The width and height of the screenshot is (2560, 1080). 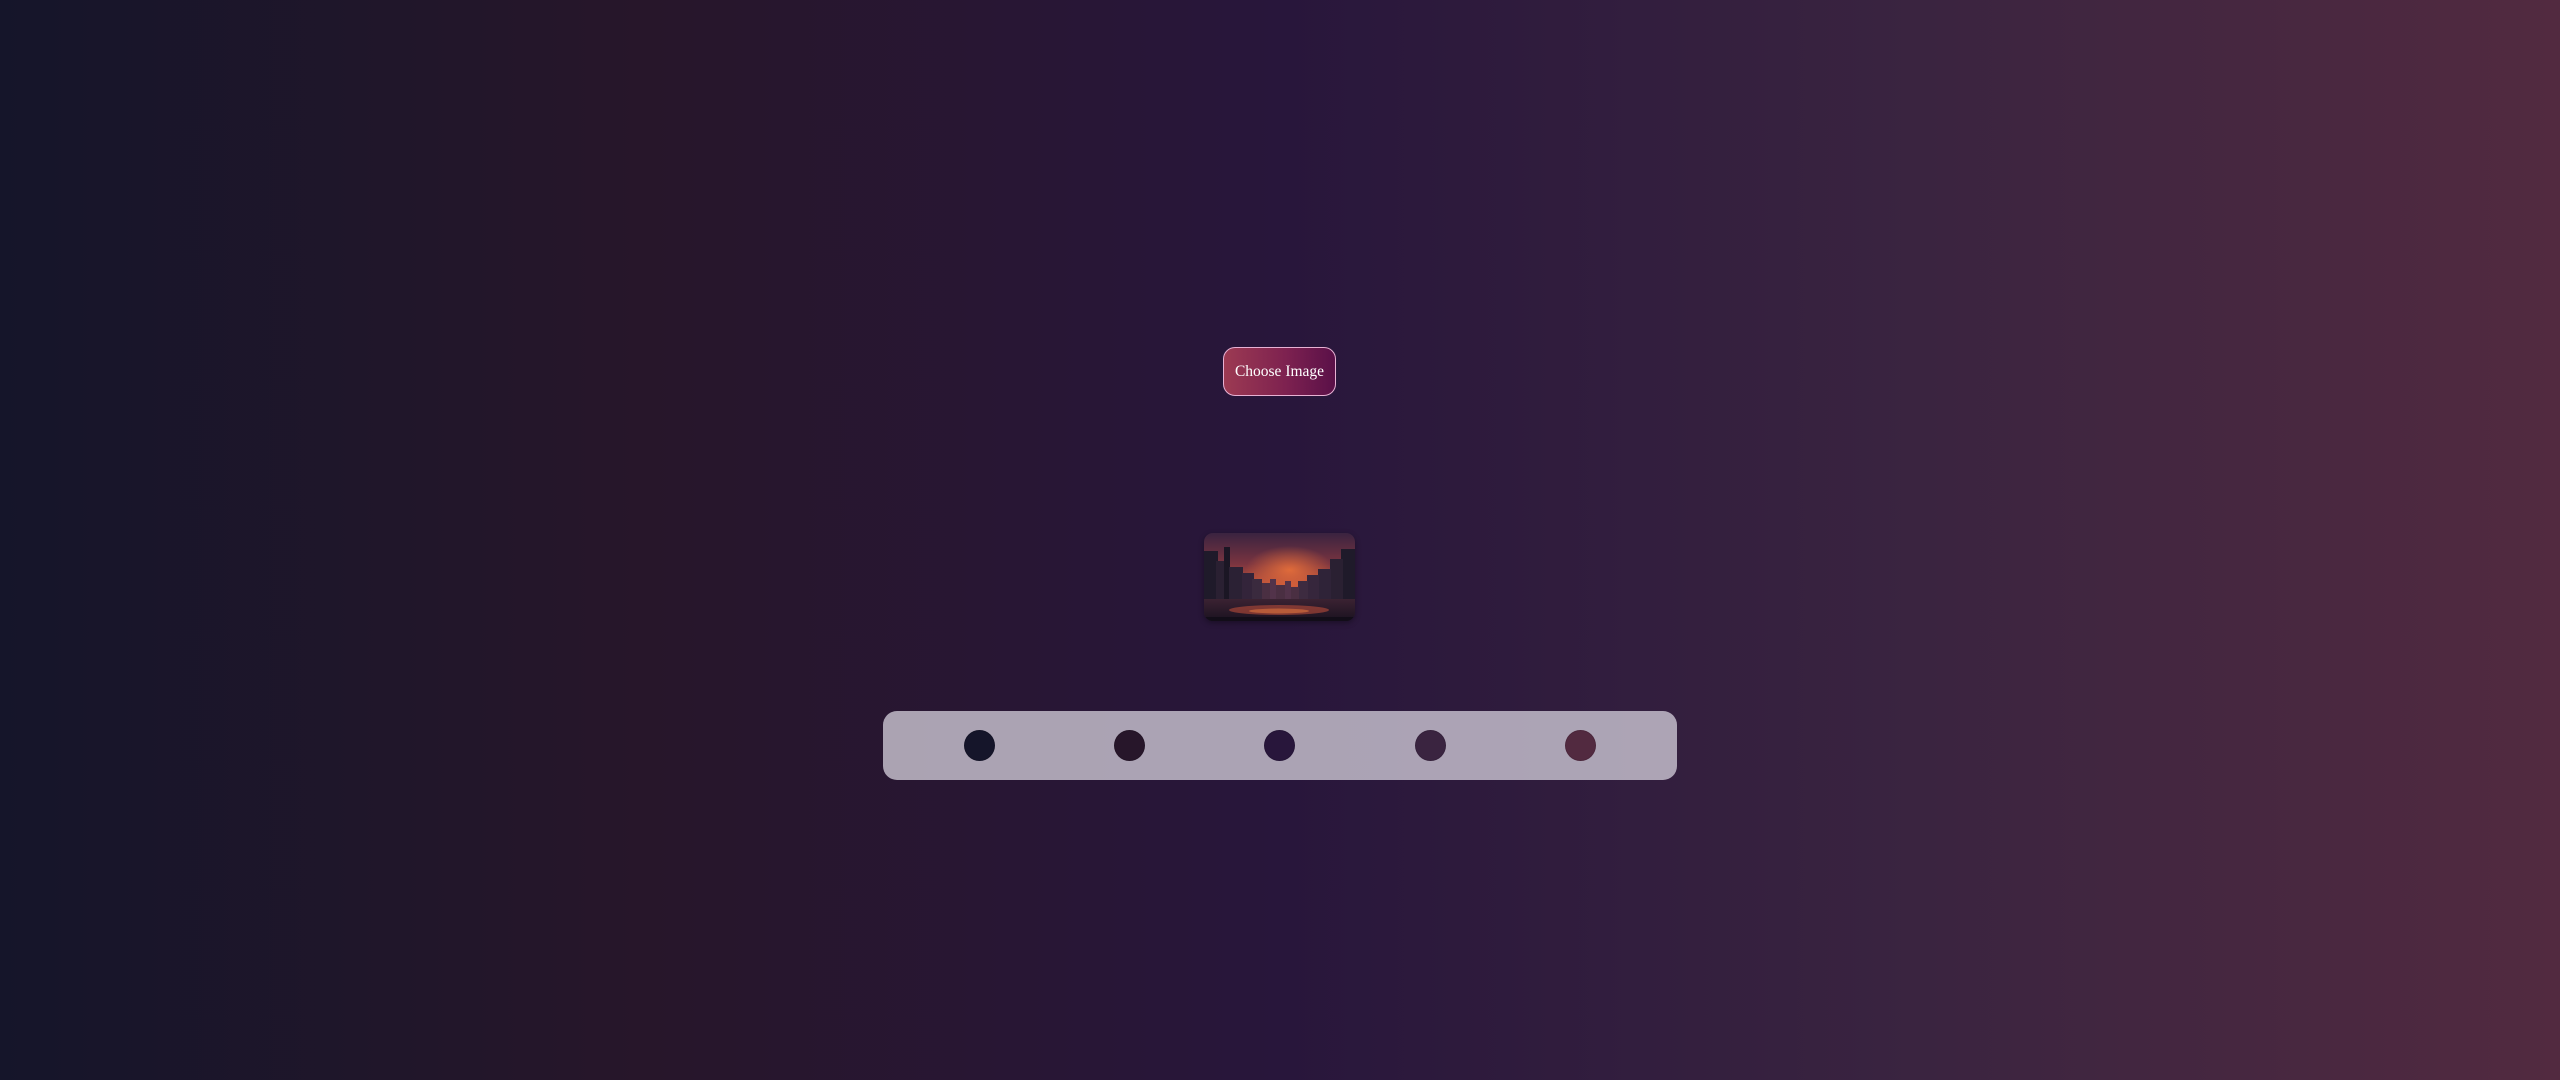 I want to click on city-sunset-image, so click(x=1279, y=577).